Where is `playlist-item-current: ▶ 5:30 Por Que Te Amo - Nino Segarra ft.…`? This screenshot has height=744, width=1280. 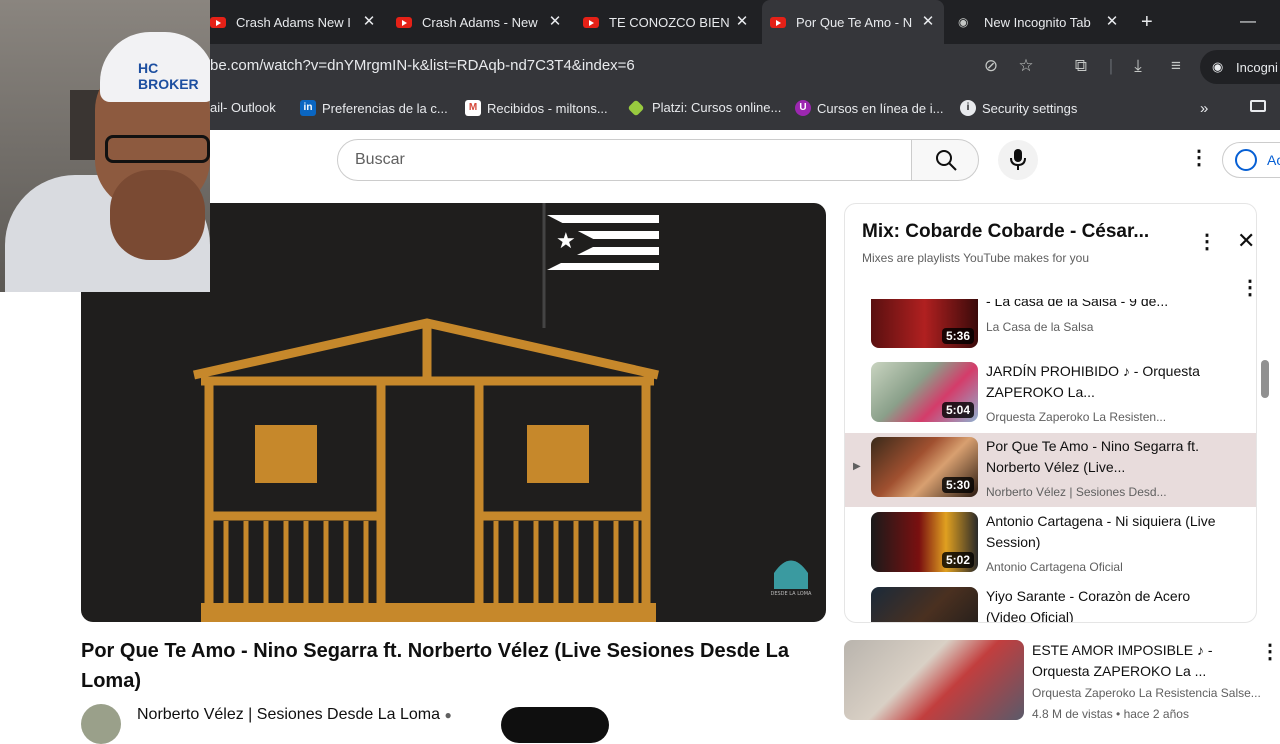 playlist-item-current: ▶ 5:30 Por Que Te Amo - Nino Segarra ft.… is located at coordinates (1050, 470).